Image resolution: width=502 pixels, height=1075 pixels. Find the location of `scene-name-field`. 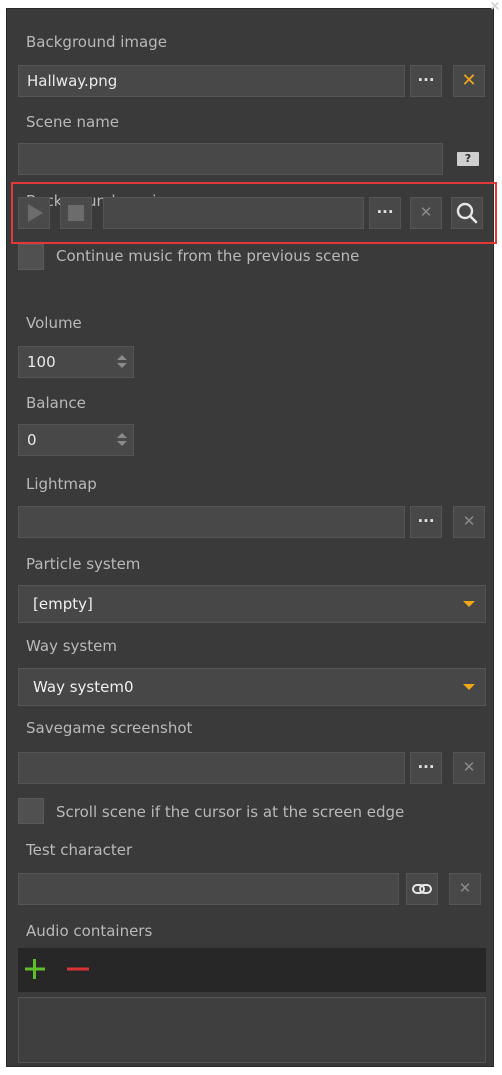

scene-name-field is located at coordinates (230, 159).